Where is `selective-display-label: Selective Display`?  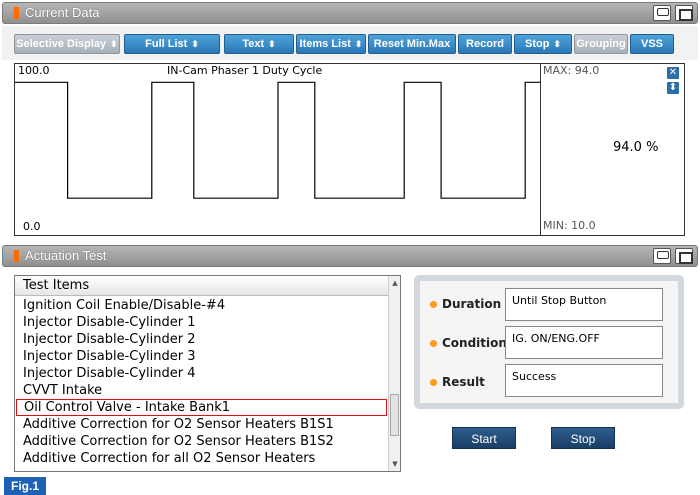 selective-display-label: Selective Display is located at coordinates (61, 44).